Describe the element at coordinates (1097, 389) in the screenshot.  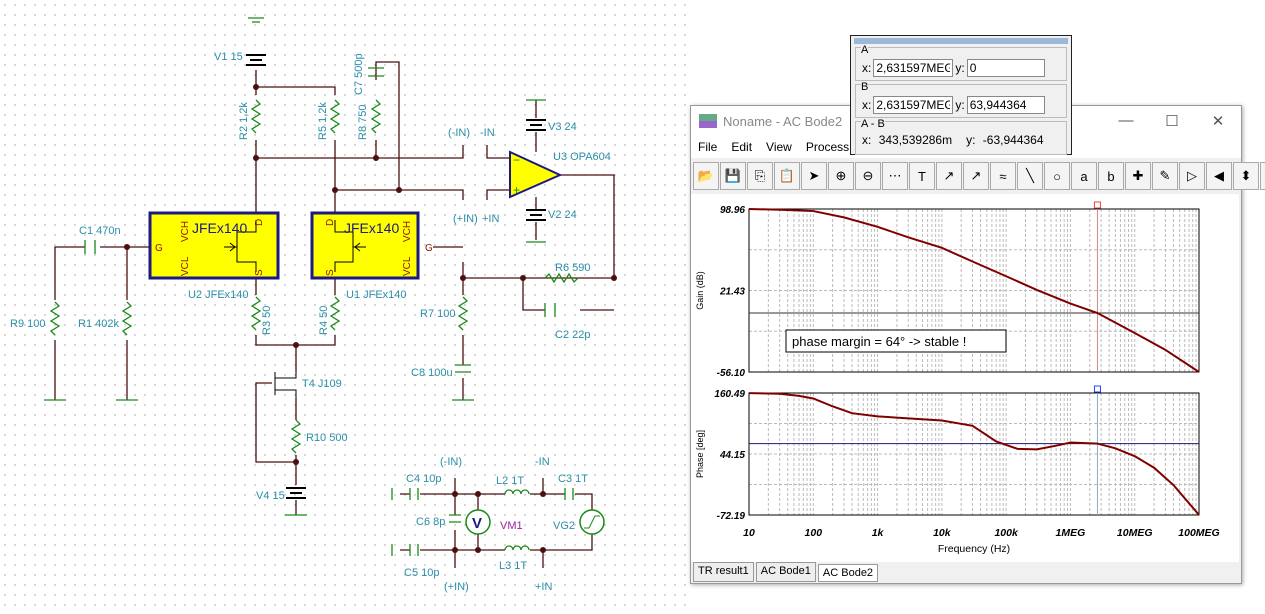
I see `cursor-b-handle` at that location.